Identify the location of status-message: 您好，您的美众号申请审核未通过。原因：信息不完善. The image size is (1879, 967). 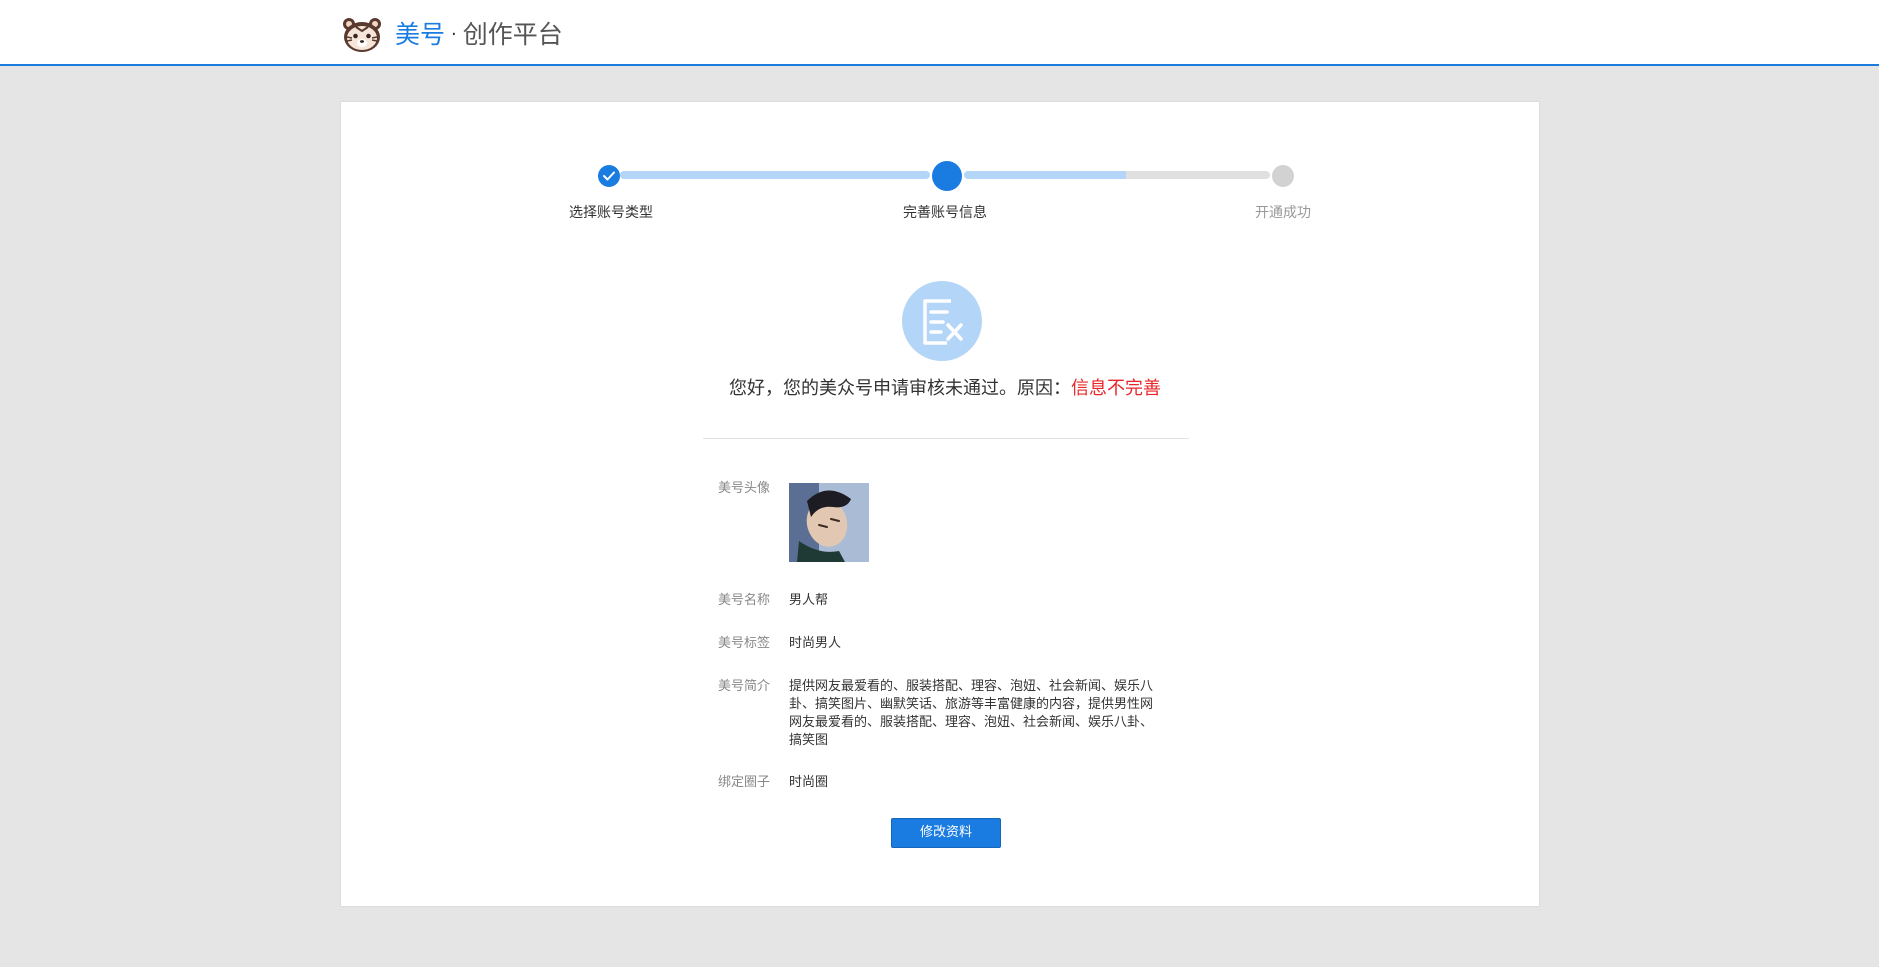
(945, 389).